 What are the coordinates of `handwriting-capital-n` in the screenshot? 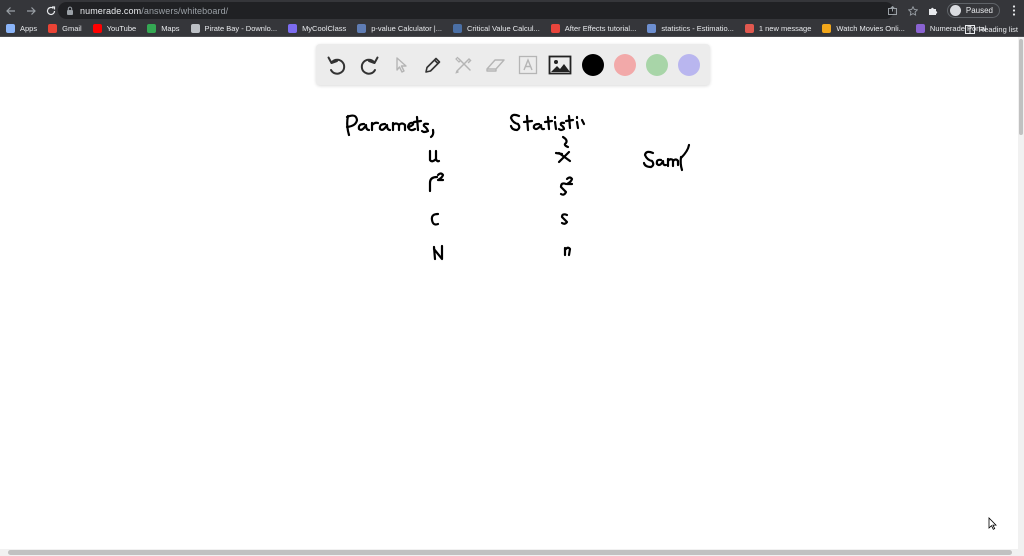 It's located at (438, 252).